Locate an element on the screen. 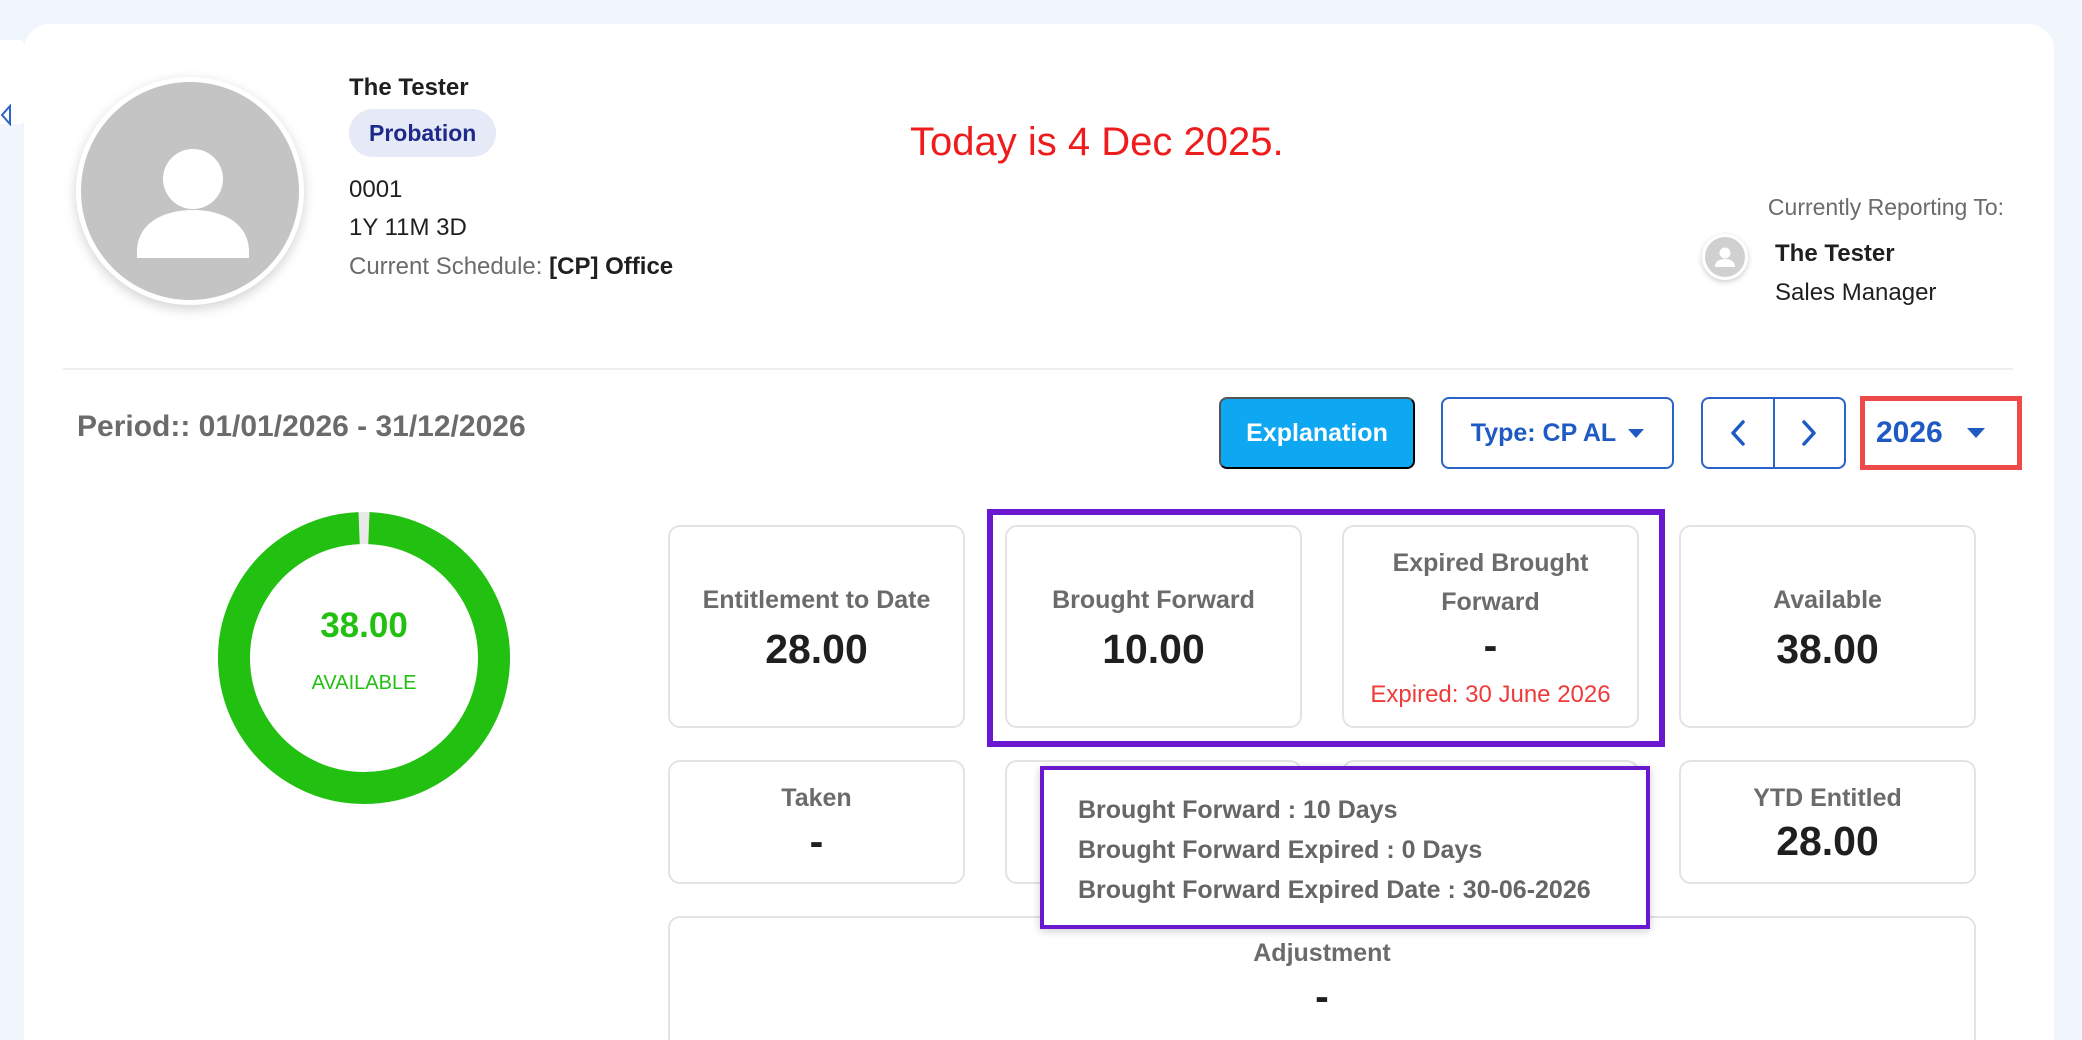 The height and width of the screenshot is (1040, 2082). tile-label: Adjustment is located at coordinates (1322, 953).